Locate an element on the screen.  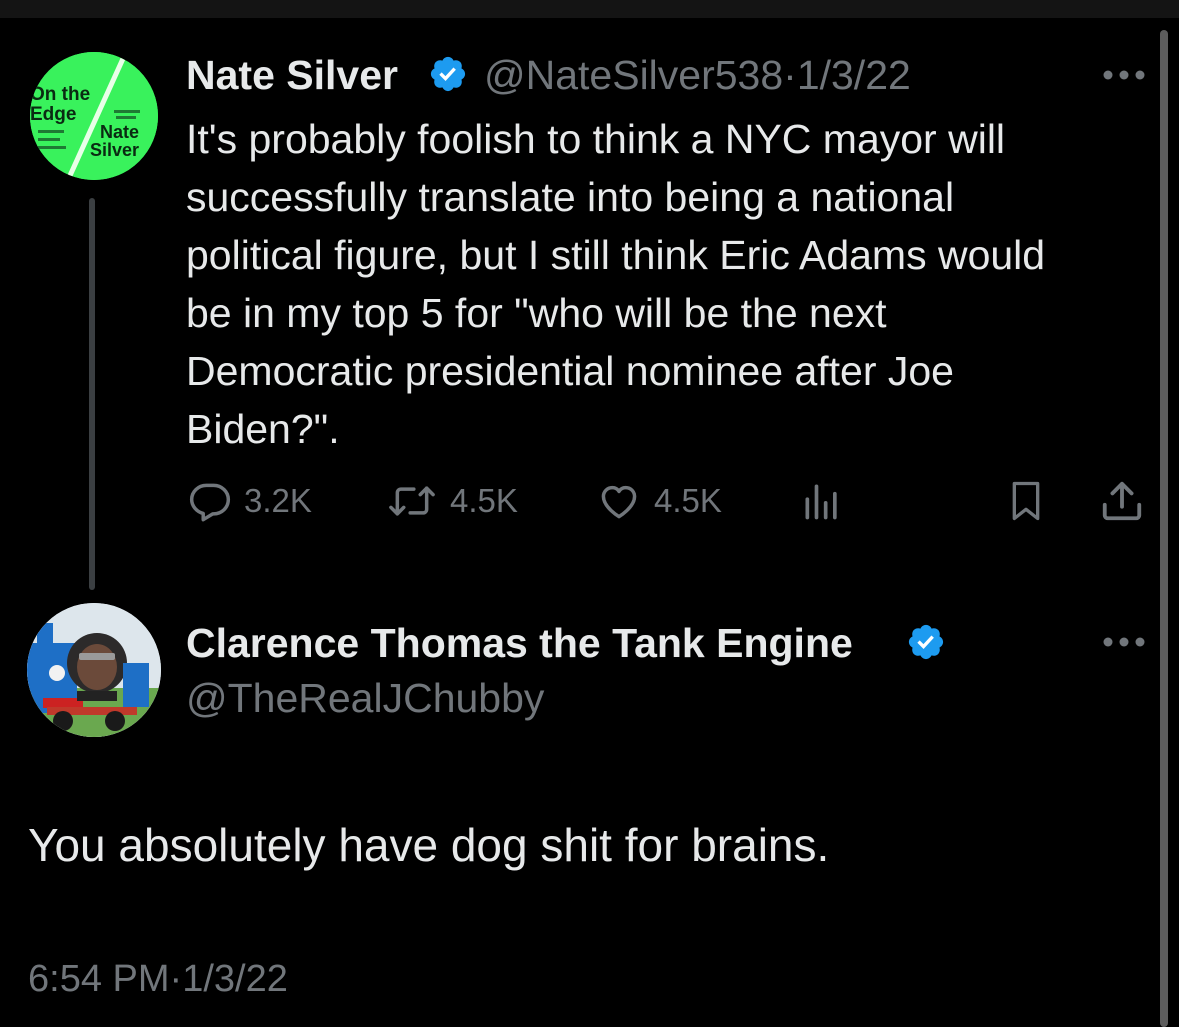
avatar-clarence-thomas-tank-engine is located at coordinates (94, 670).